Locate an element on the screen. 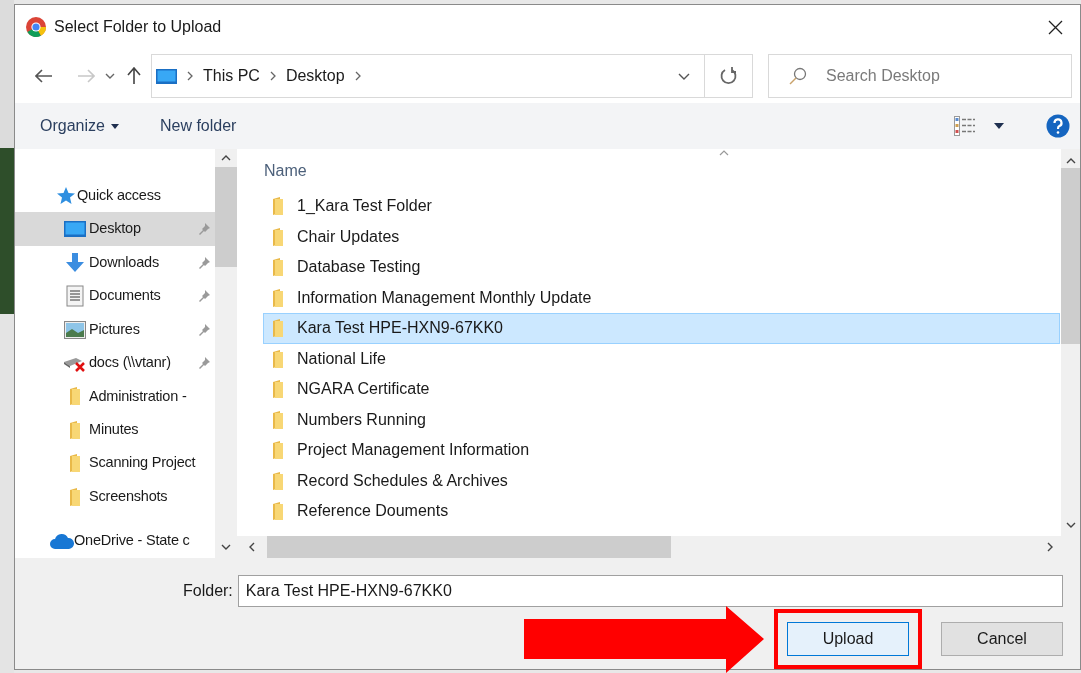 Image resolution: width=1081 pixels, height=673 pixels. folder-row: National Life is located at coordinates (661, 358).